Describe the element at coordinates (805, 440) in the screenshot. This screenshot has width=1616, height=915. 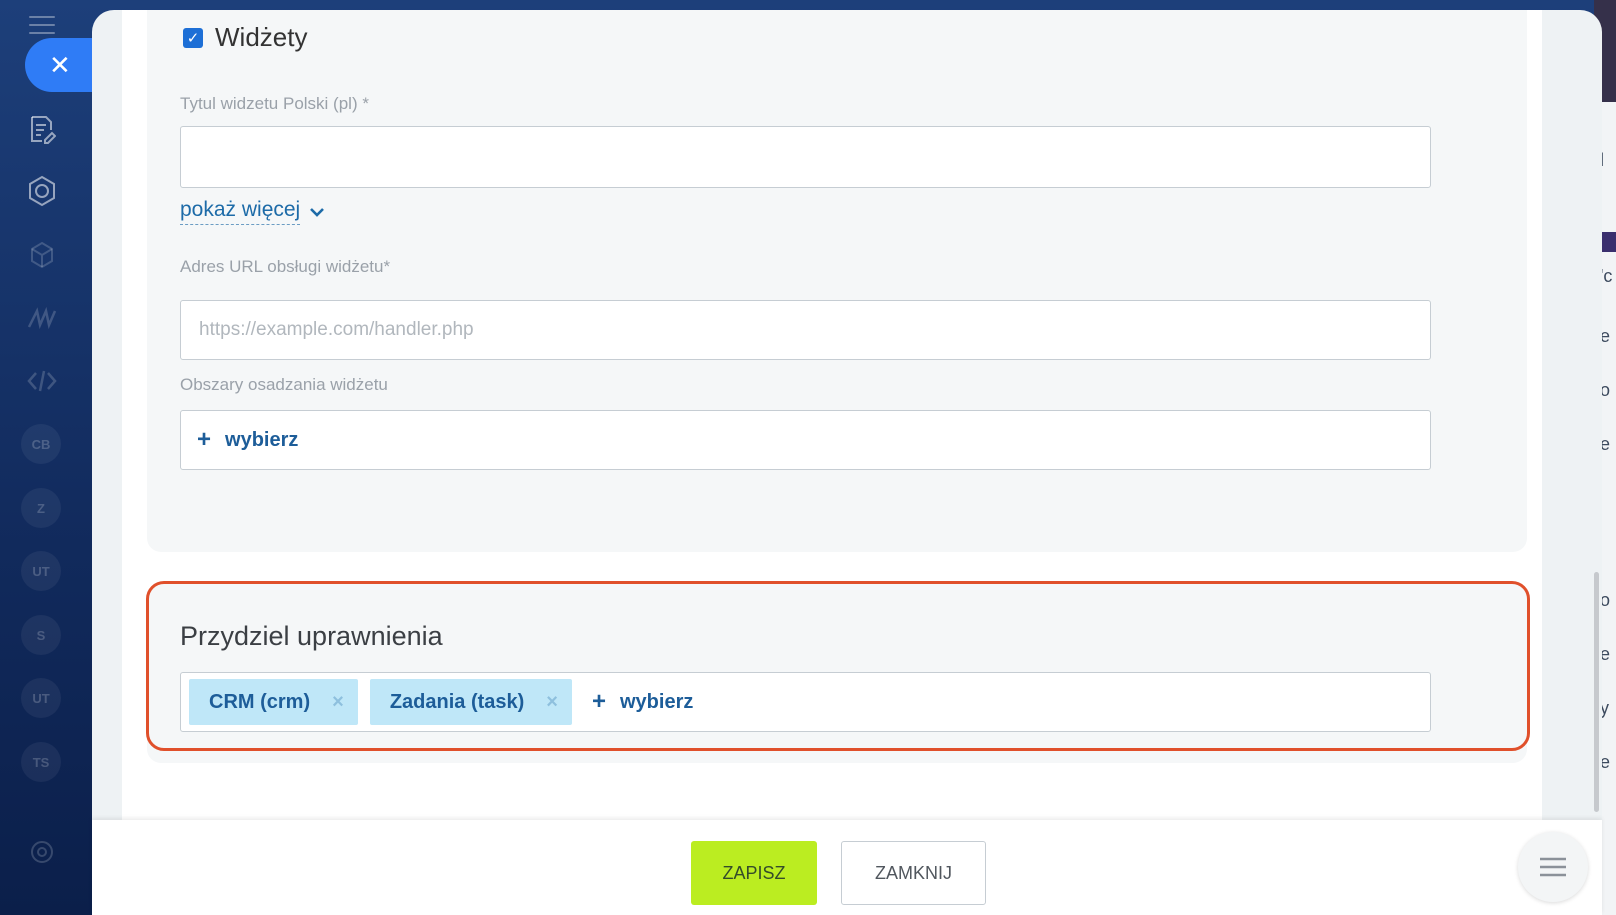
I see `placement-selector: + wybierz` at that location.